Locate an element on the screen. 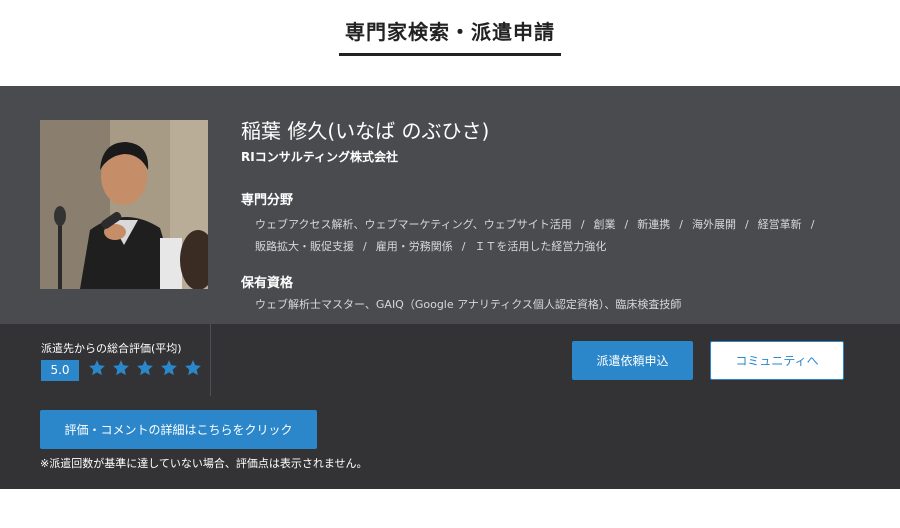 This screenshot has width=900, height=528. specialty-item: ウェブアクセス解析、ウェブマーケティング、ウェブサイト活用 is located at coordinates (413, 224).